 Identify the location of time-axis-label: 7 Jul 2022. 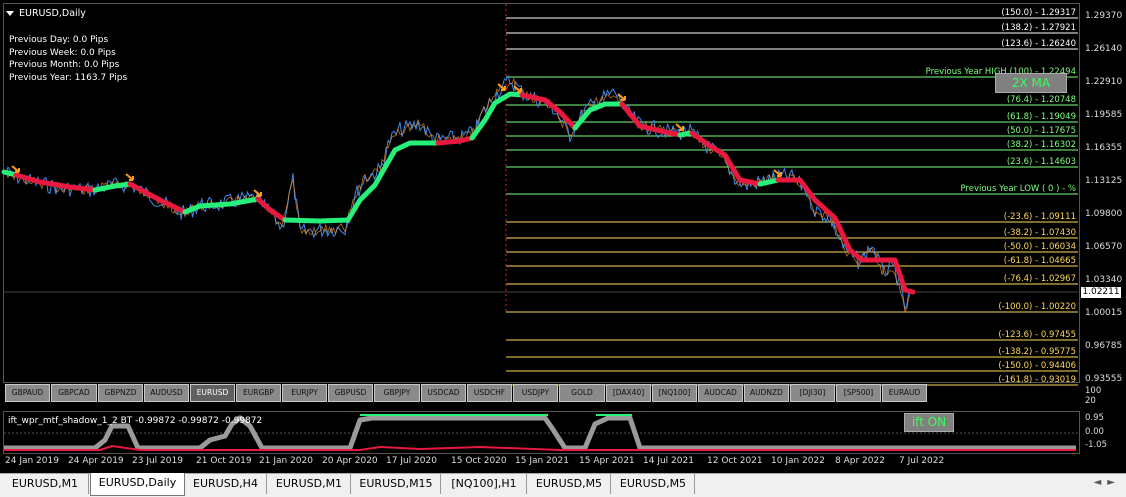
(922, 461).